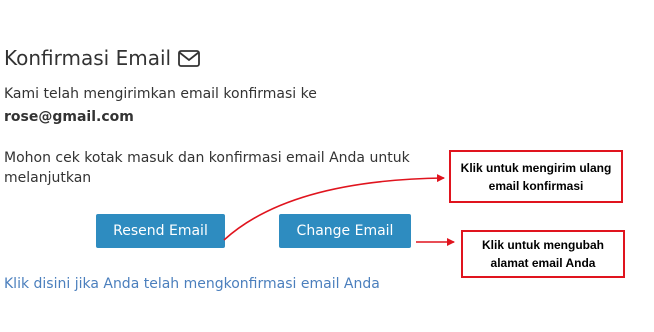 The height and width of the screenshot is (332, 654). Describe the element at coordinates (536, 167) in the screenshot. I see `resend-note-line-1: Klik untuk mengirim ulang` at that location.